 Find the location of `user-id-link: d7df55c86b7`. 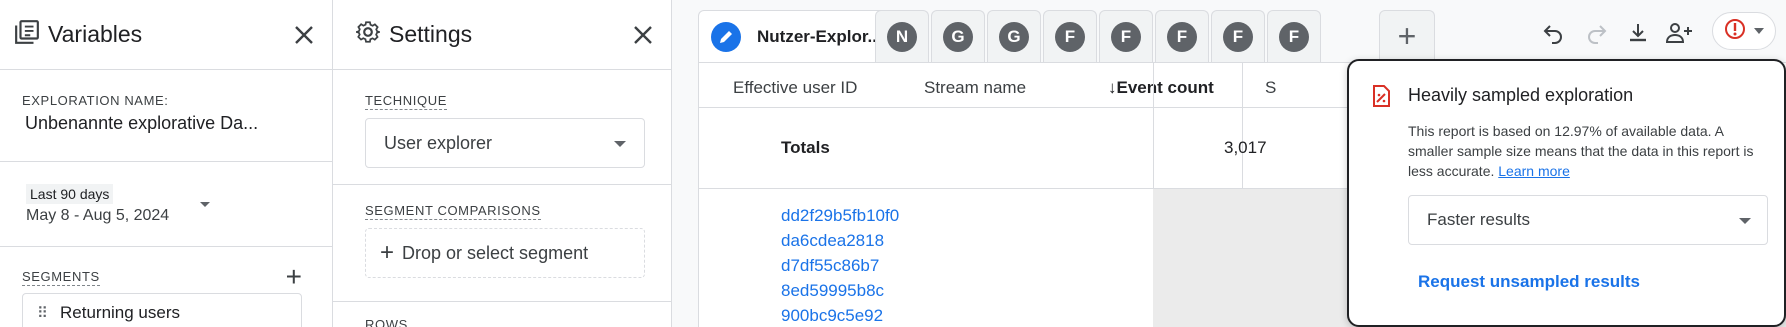

user-id-link: d7df55c86b7 is located at coordinates (840, 265).